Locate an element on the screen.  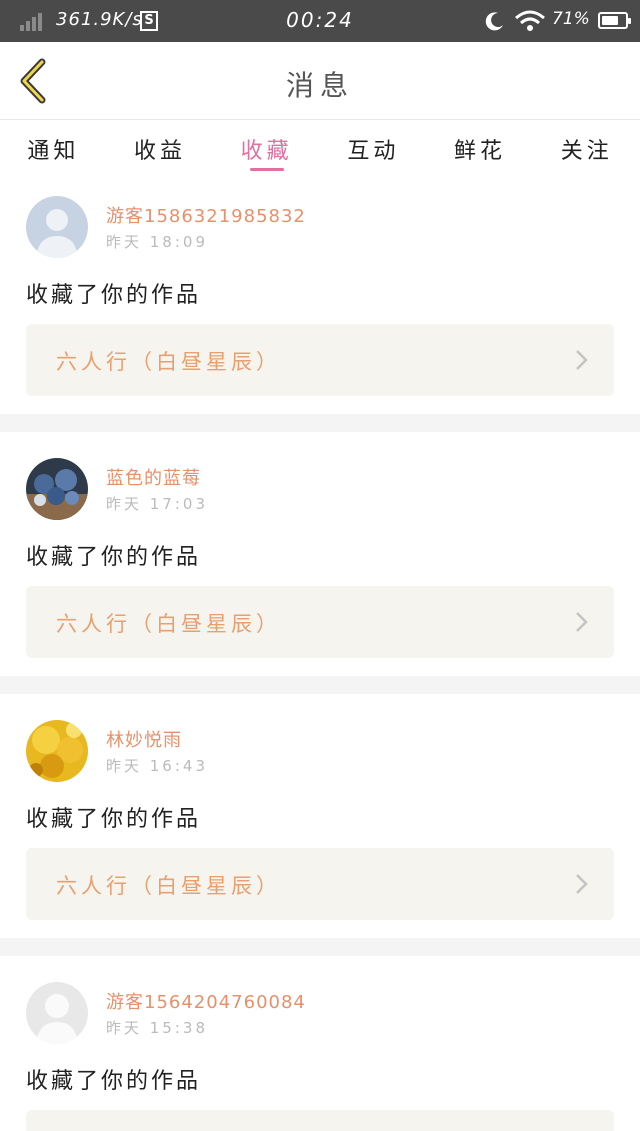
tab-notifications: 通知 is located at coordinates (53, 150).